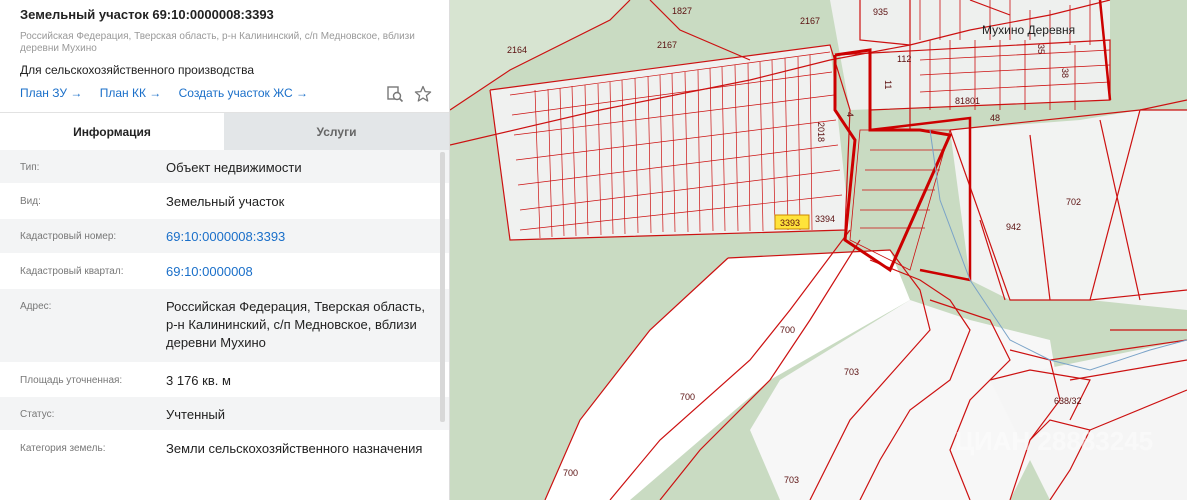 The width and height of the screenshot is (1187, 500). I want to click on row-value: Земельный участок, so click(225, 201).